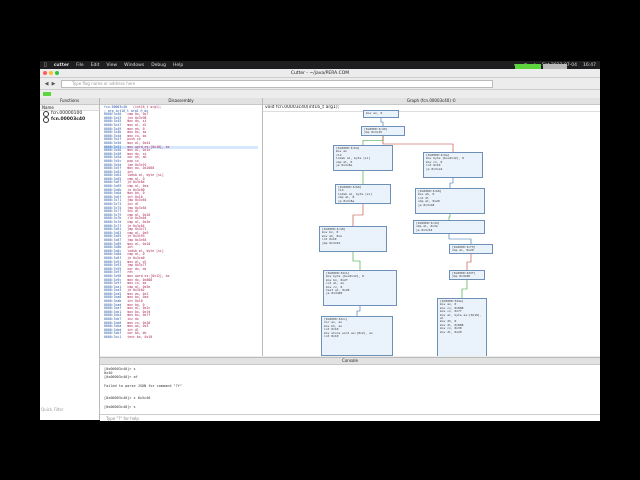 This screenshot has width=640, height=480. What do you see at coordinates (528, 66) in the screenshot?
I see `header-progress-bar` at bounding box center [528, 66].